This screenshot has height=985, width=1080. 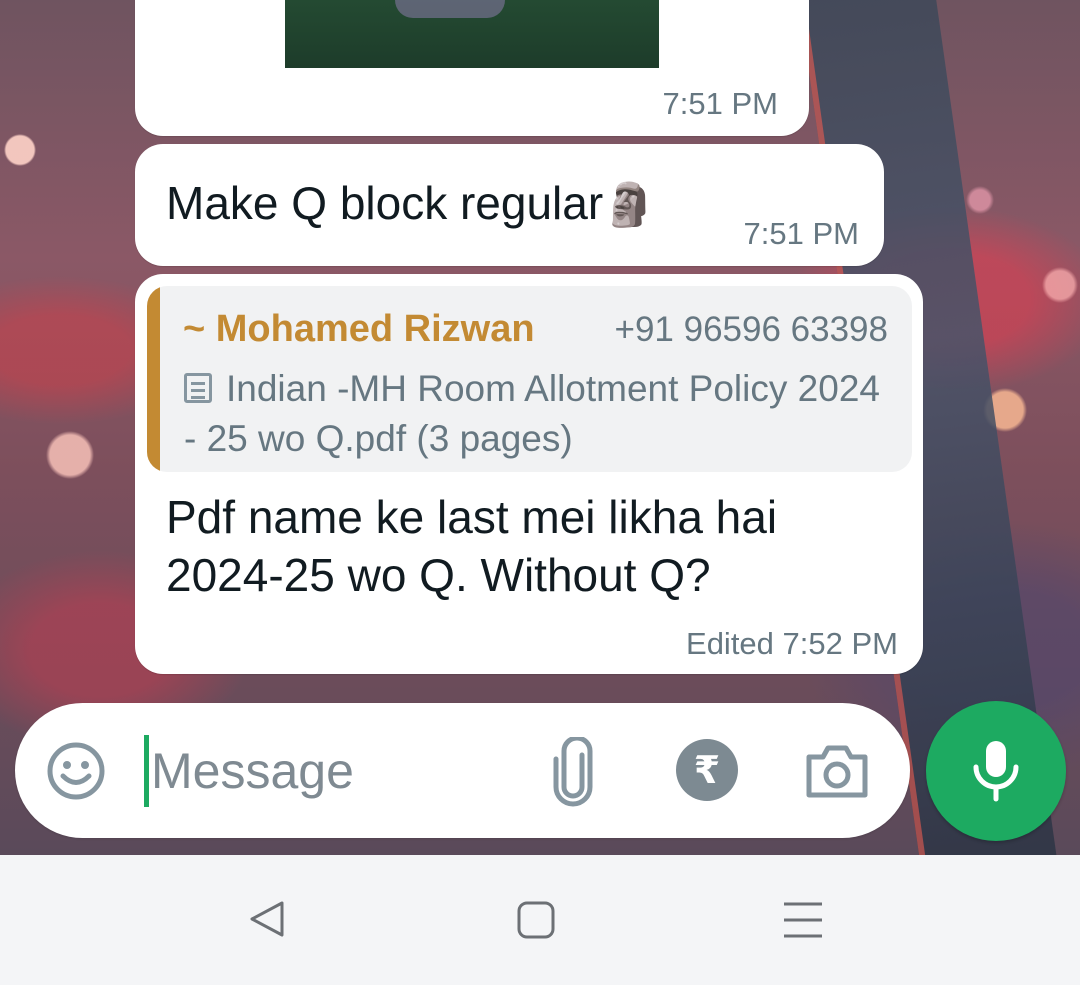 I want to click on attach-icon, so click(x=574, y=772).